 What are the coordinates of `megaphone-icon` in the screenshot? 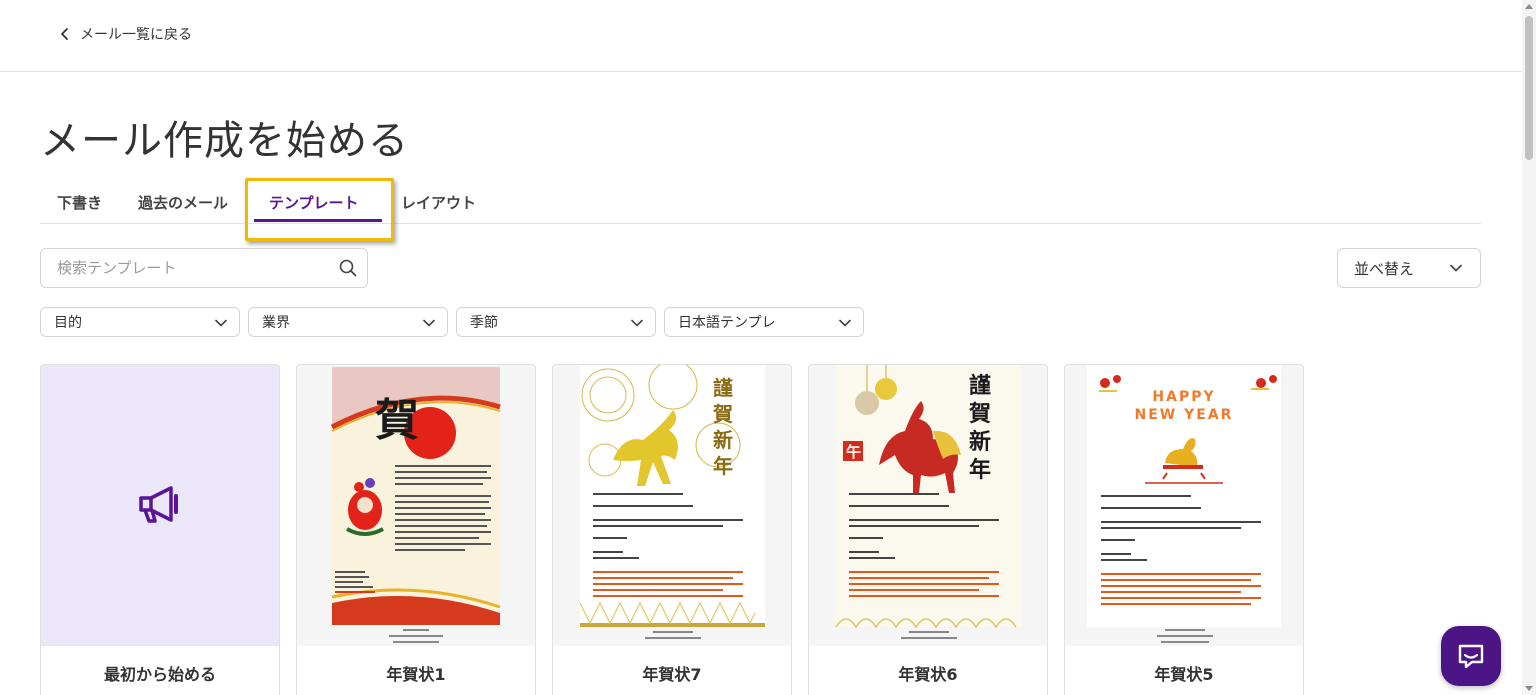 It's located at (158, 504).